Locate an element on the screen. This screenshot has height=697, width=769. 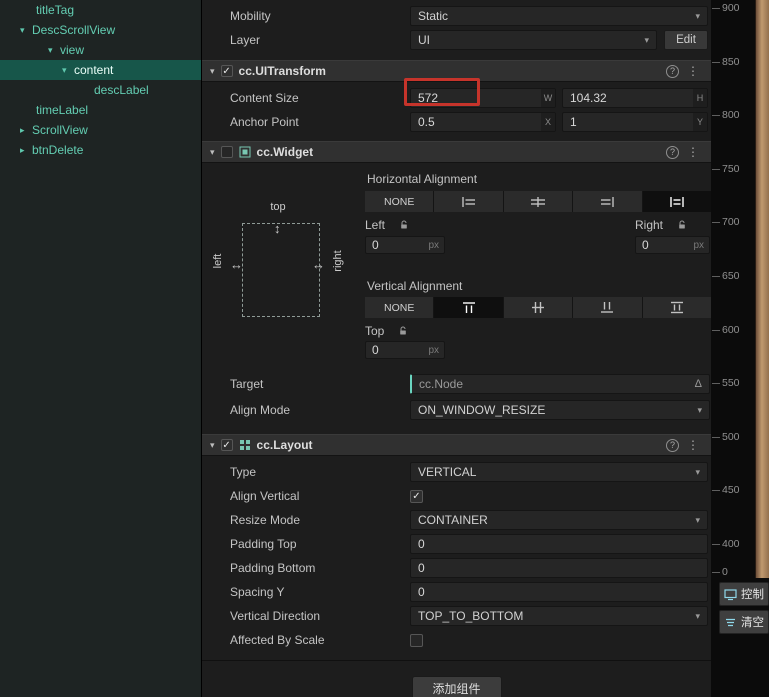
diagram-right-label: right is located at coordinates (338, 261).